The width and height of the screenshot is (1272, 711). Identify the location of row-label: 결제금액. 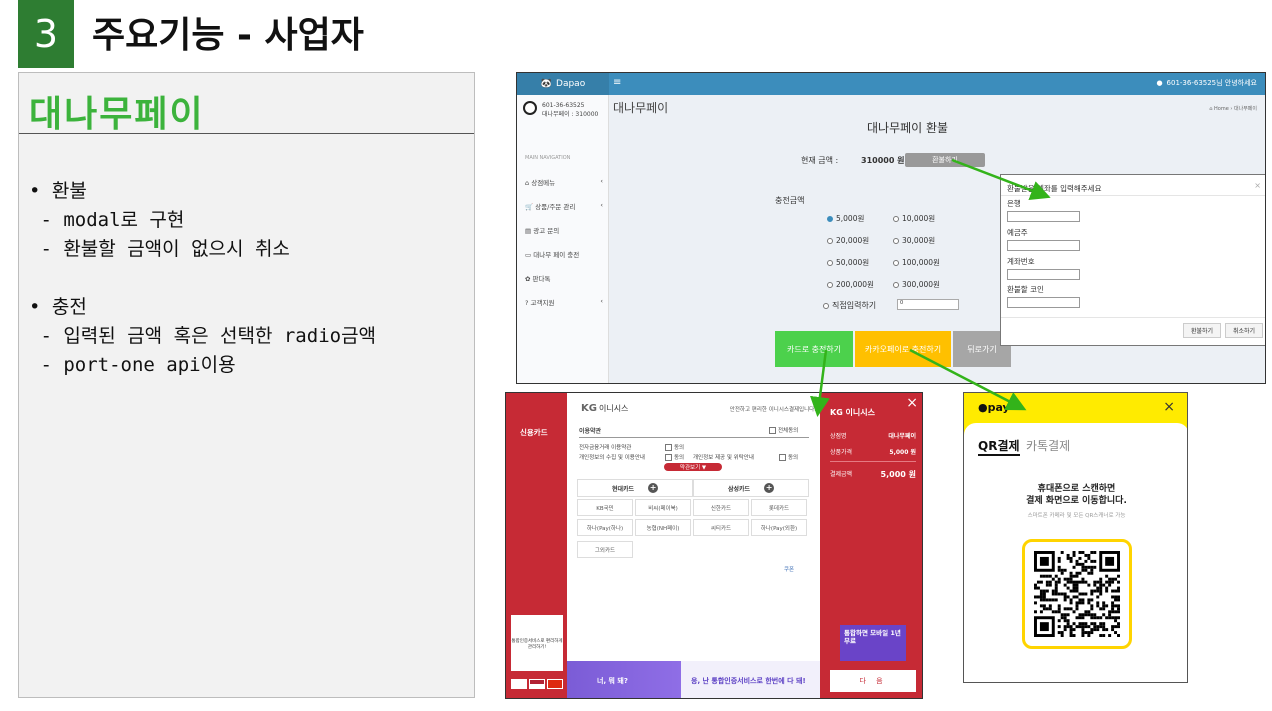
(841, 474).